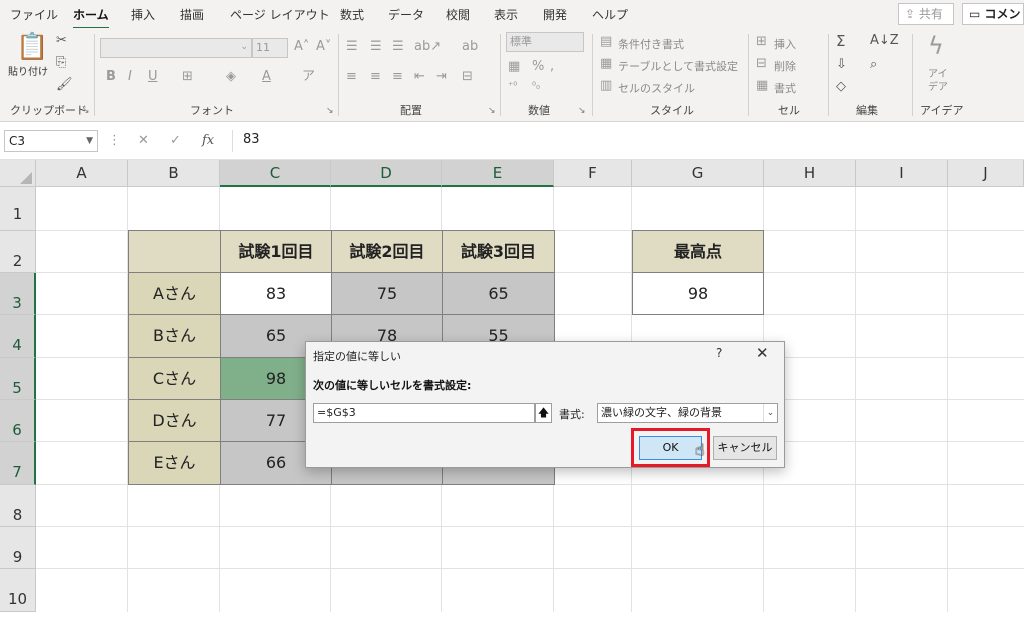  Describe the element at coordinates (841, 64) in the screenshot. I see `fill-icon: ⇩` at that location.